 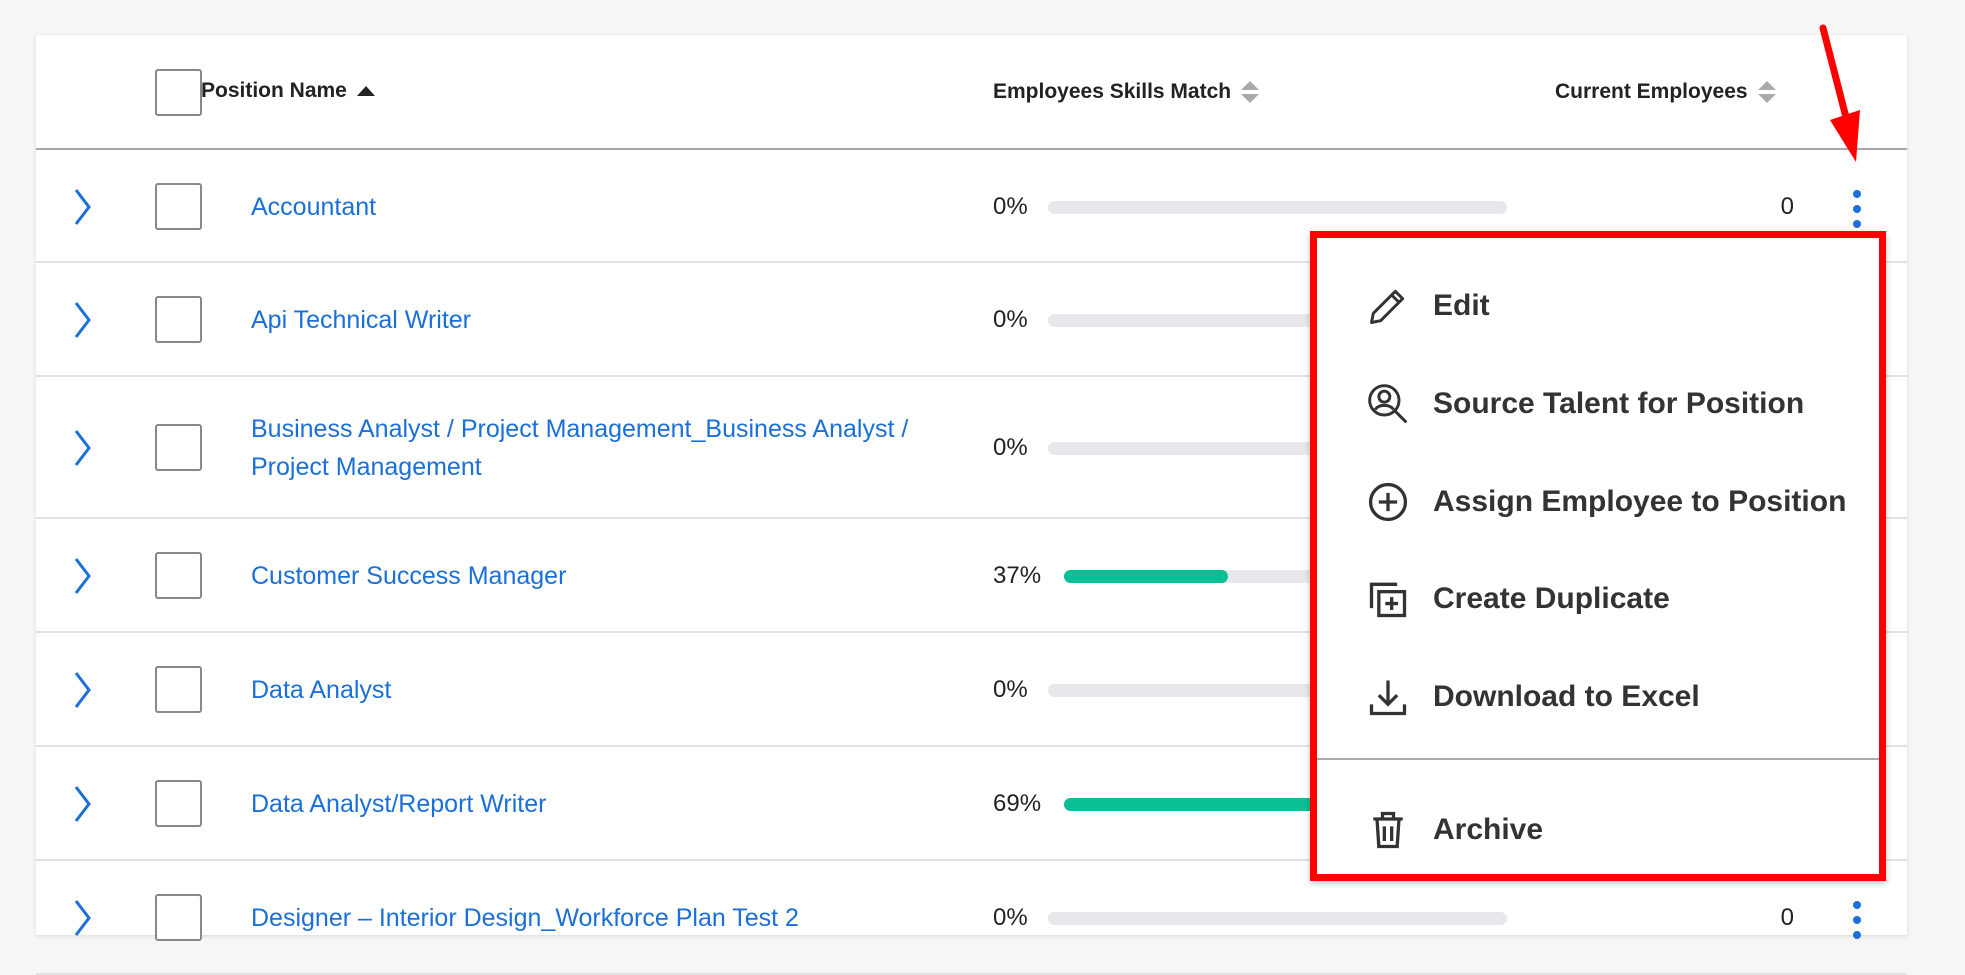 I want to click on column-skills-match: Employees Skills Match, so click(x=1126, y=92).